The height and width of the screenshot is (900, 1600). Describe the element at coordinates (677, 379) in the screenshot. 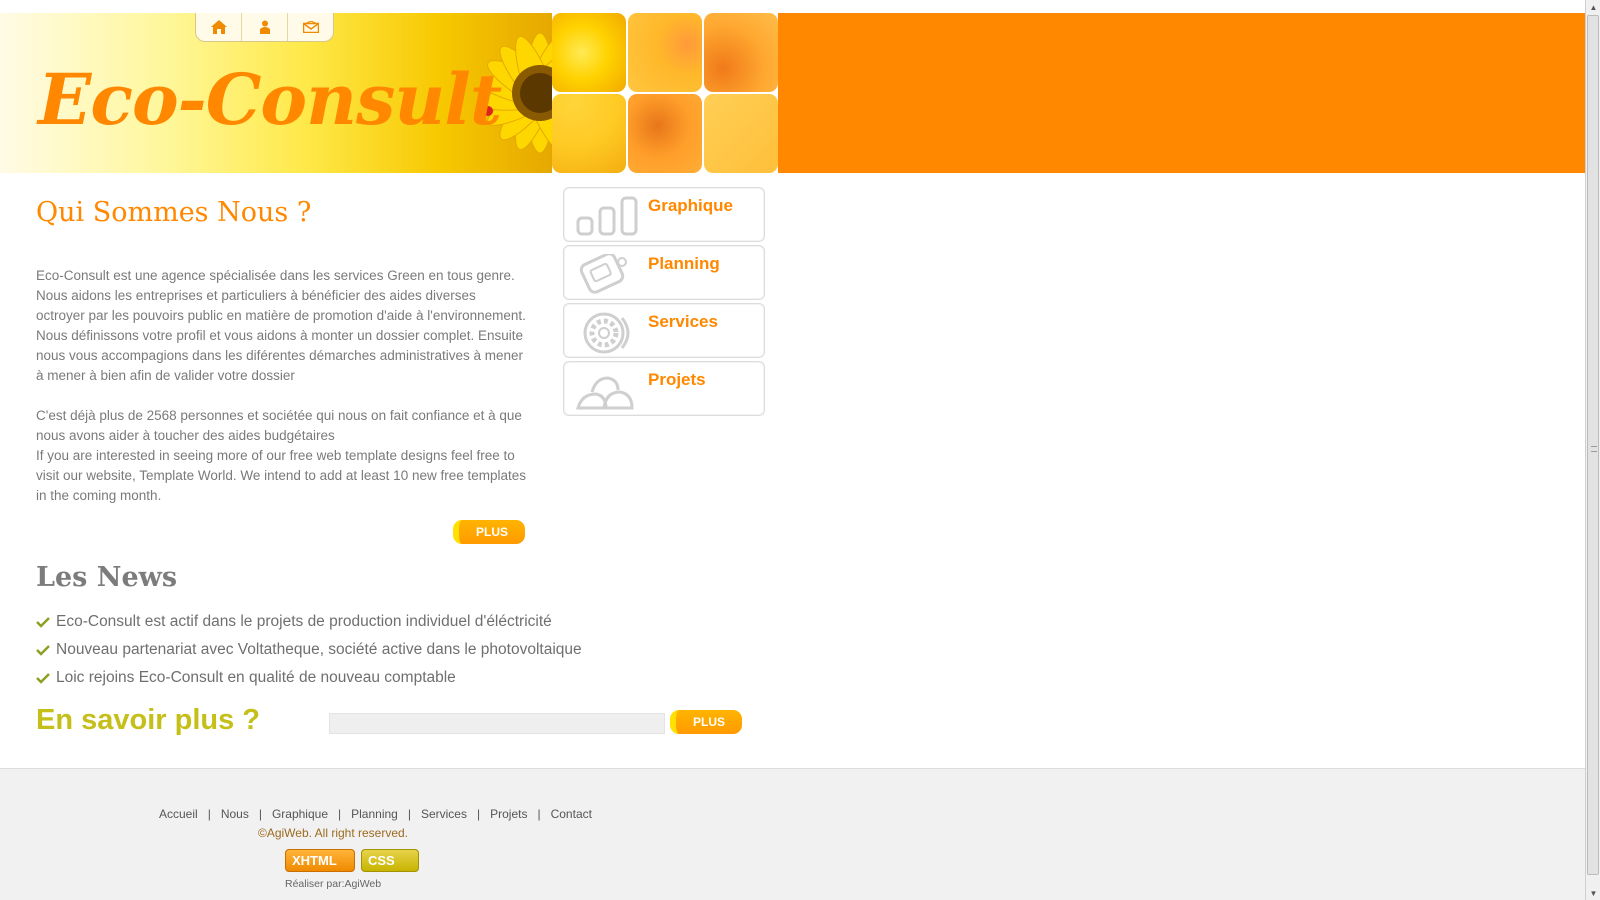

I see `menu-projets-label: Projets` at that location.